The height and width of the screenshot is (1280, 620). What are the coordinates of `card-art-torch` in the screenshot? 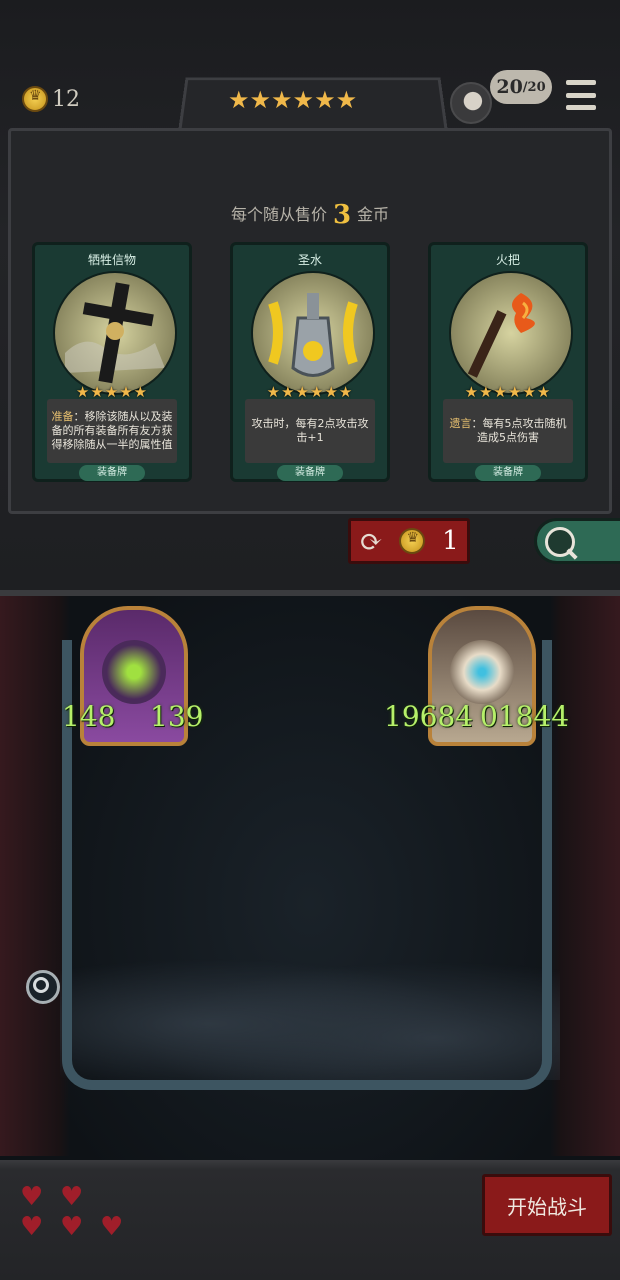 It's located at (511, 333).